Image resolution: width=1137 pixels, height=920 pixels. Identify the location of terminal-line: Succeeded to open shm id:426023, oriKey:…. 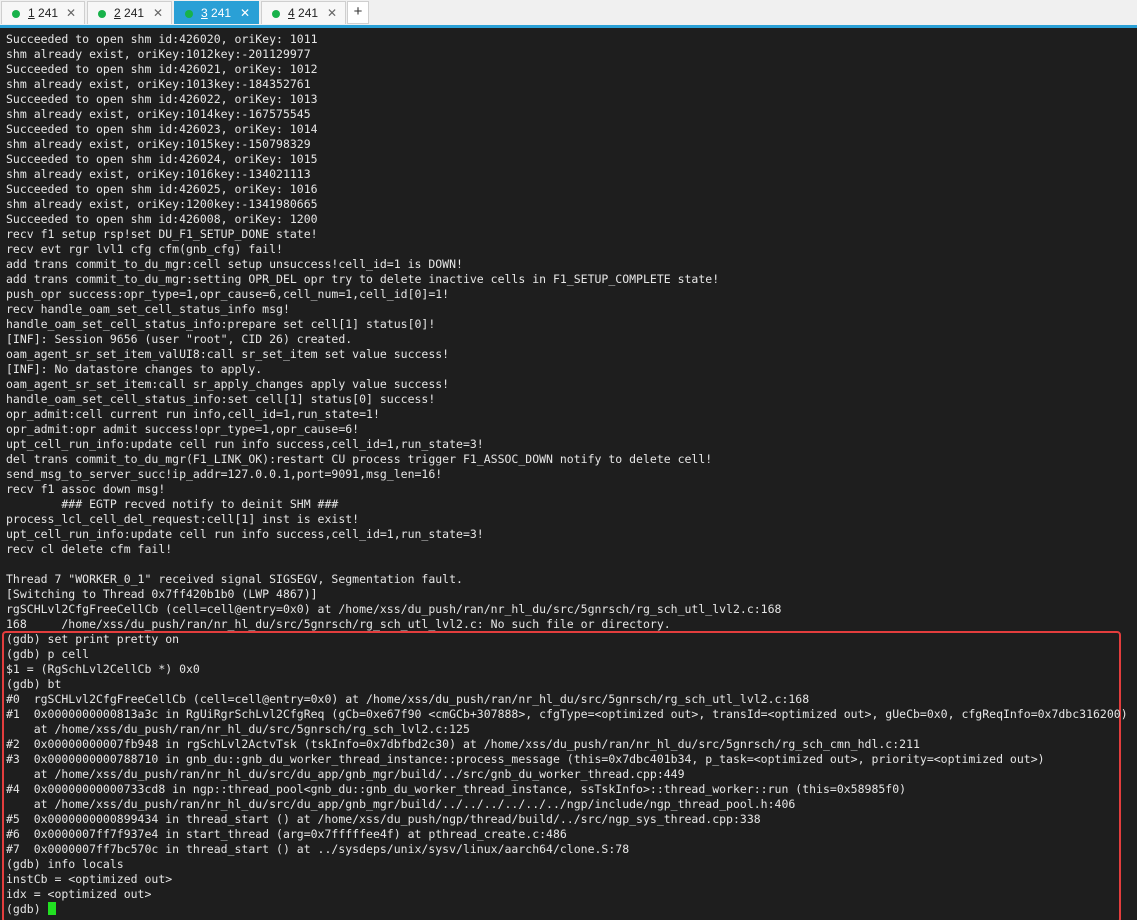
(162, 129).